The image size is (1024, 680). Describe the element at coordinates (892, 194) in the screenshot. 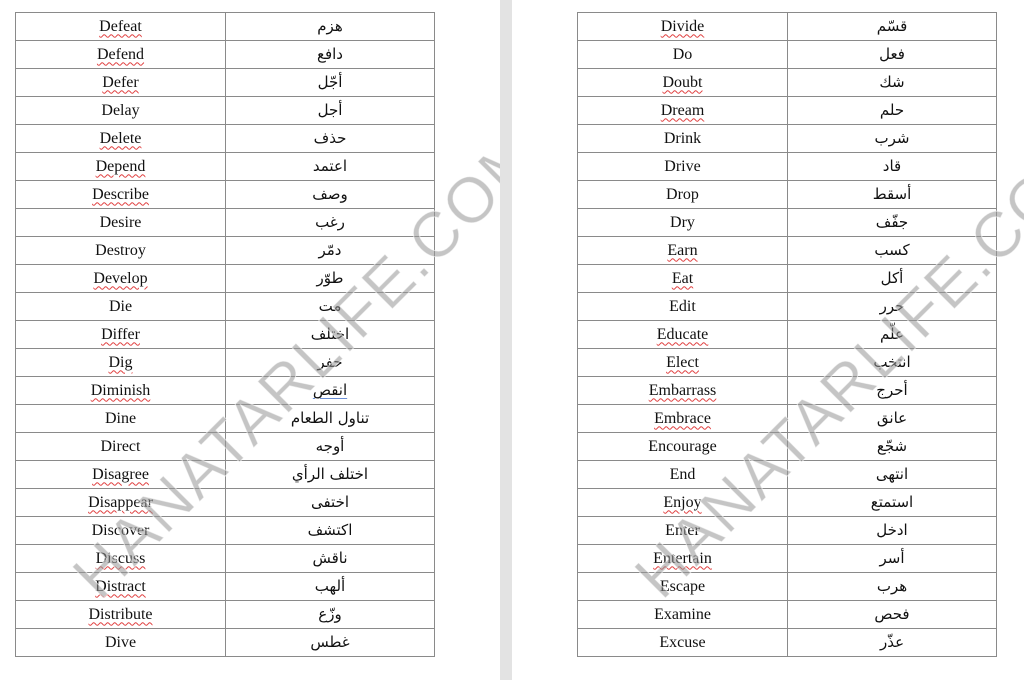

I see `arabic-translation-cell: أسقط` at that location.